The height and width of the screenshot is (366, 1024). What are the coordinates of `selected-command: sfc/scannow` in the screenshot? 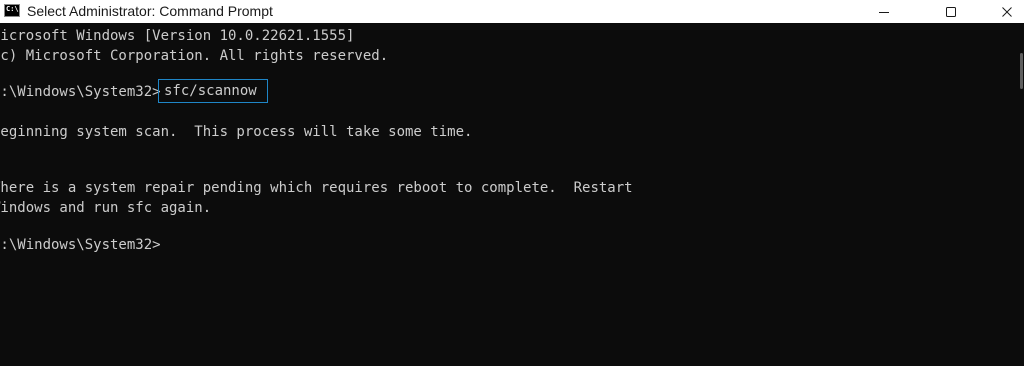 It's located at (213, 91).